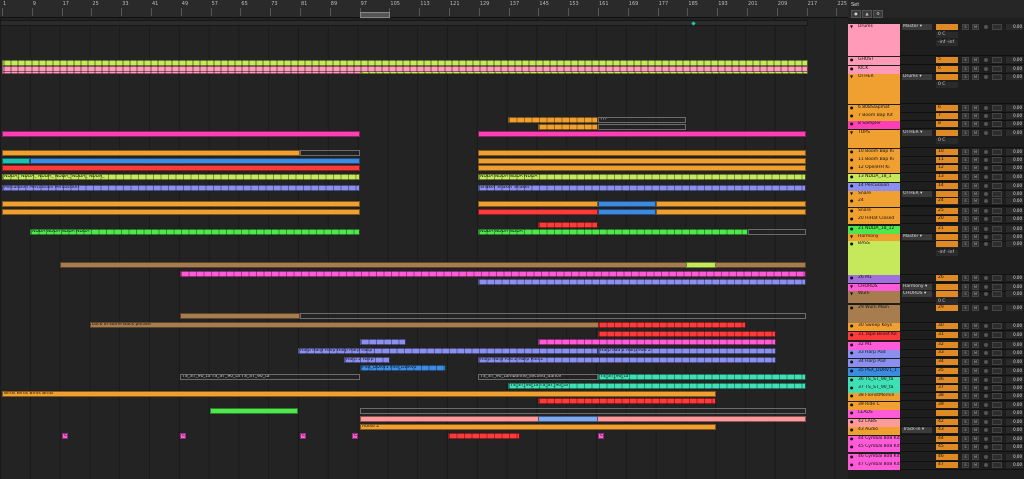 The height and width of the screenshot is (479, 1024). Describe the element at coordinates (947, 430) in the screenshot. I see `track-number: 43` at that location.